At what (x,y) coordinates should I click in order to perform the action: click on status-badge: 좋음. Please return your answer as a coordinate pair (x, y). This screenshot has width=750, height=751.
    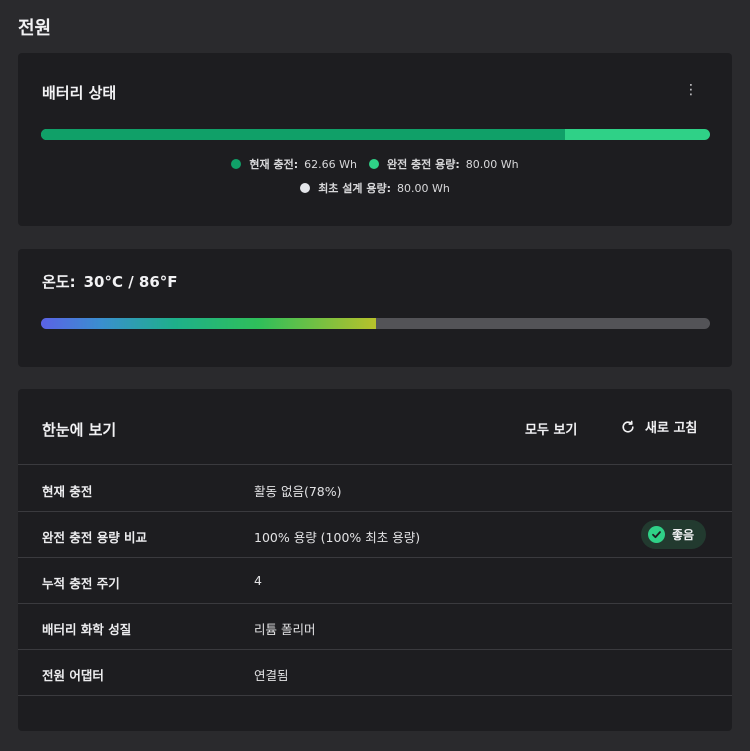
    Looking at the image, I should click on (674, 534).